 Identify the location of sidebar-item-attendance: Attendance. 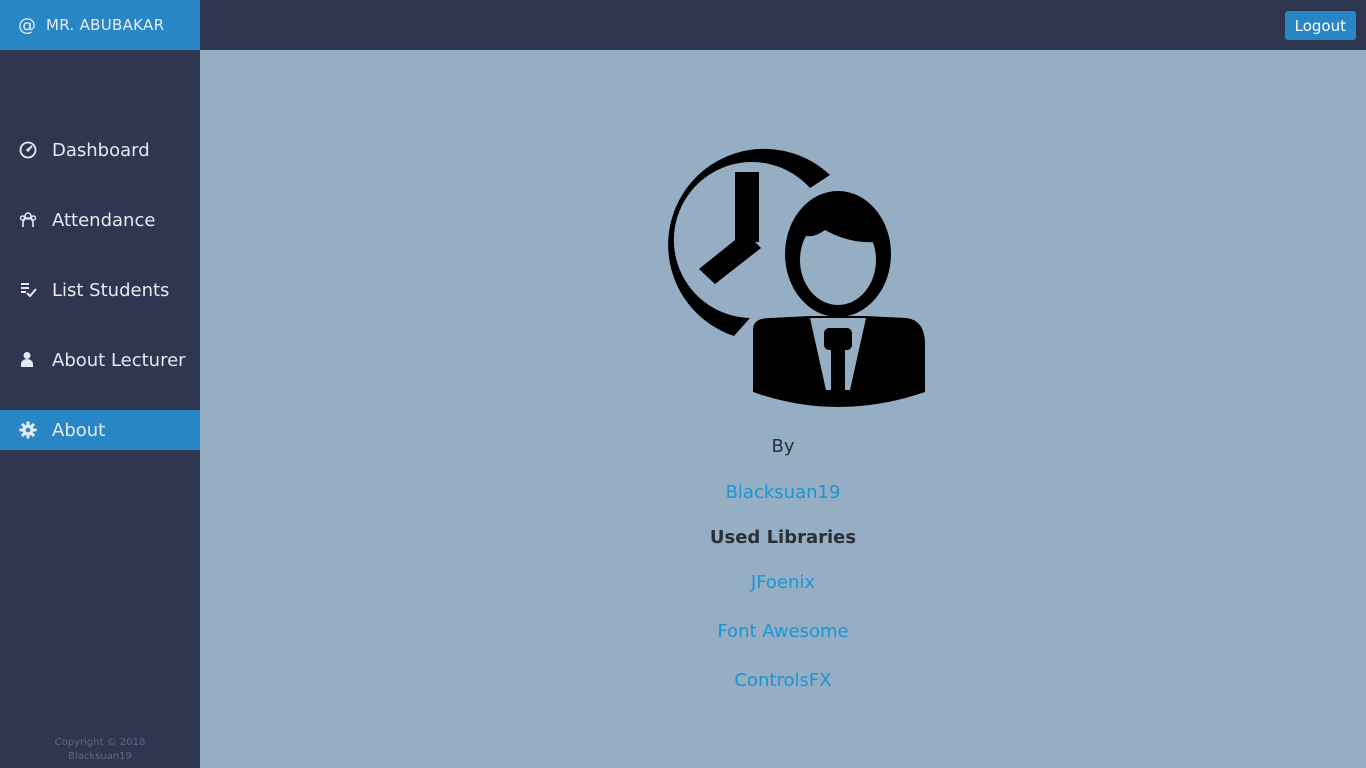
(100, 220).